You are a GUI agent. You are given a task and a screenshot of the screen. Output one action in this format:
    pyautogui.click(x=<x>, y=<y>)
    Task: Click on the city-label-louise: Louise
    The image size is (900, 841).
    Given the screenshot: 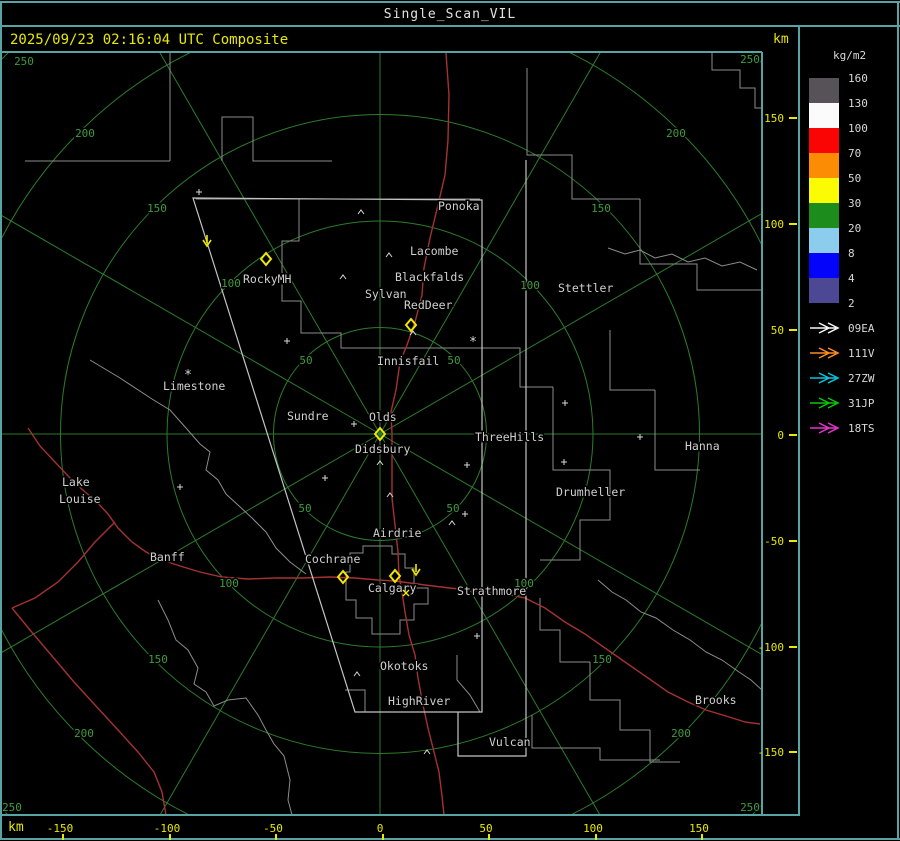 What is the action you would take?
    pyautogui.click(x=80, y=499)
    